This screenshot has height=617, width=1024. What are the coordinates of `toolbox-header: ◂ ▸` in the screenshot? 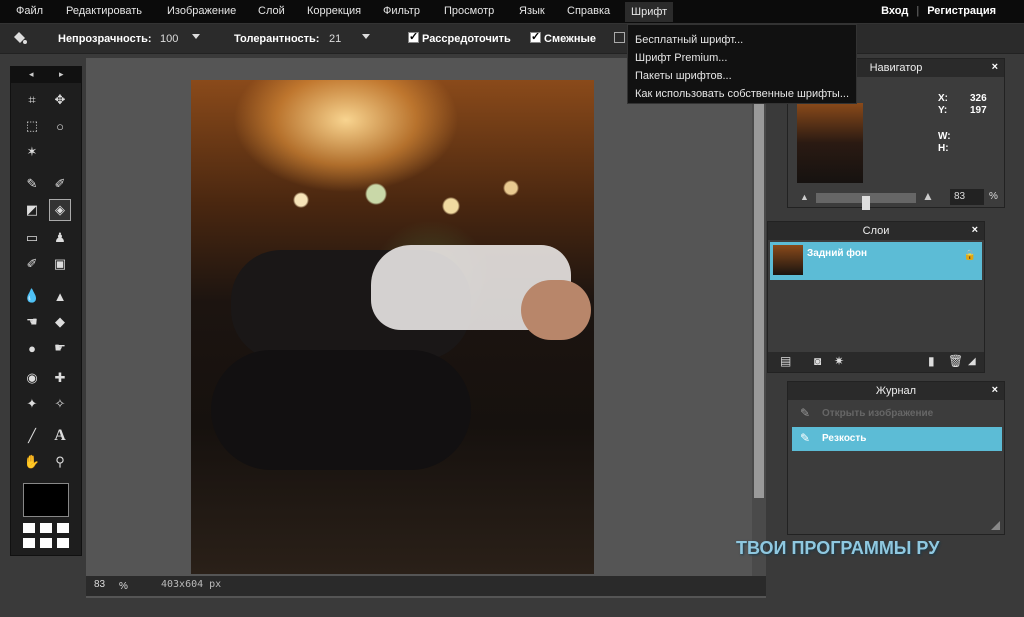 It's located at (46, 75).